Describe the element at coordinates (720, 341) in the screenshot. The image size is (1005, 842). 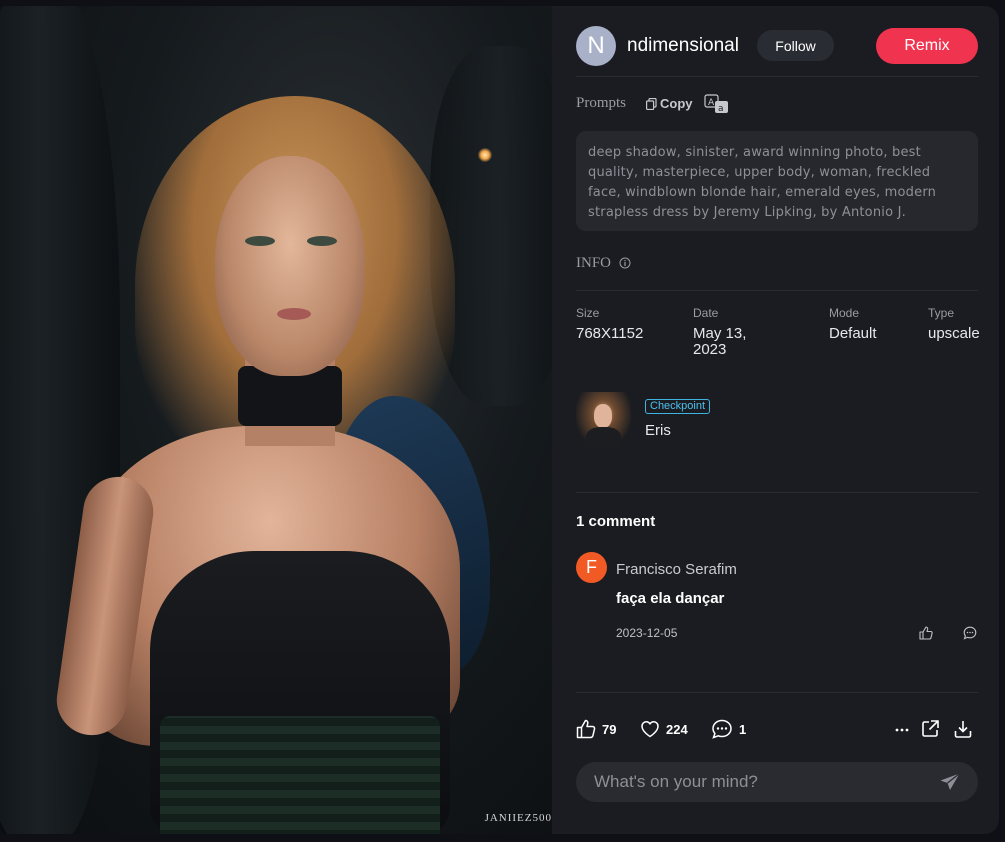
I see `date-value: May 13, 2023` at that location.